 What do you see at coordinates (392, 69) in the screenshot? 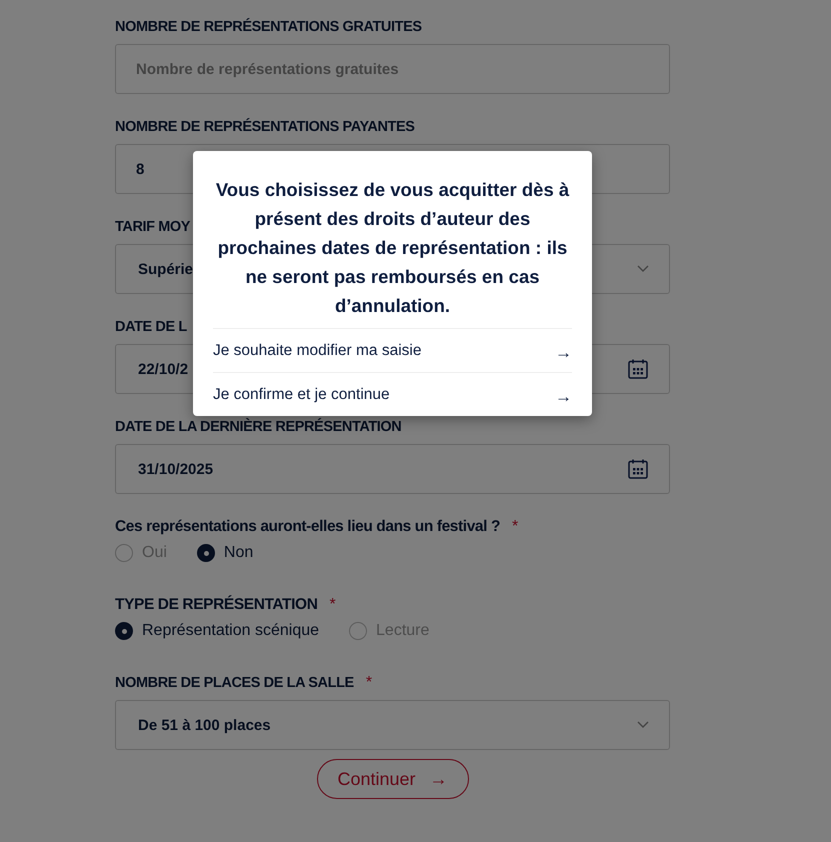
I see `input-field: Nombre de représentations gratuites` at bounding box center [392, 69].